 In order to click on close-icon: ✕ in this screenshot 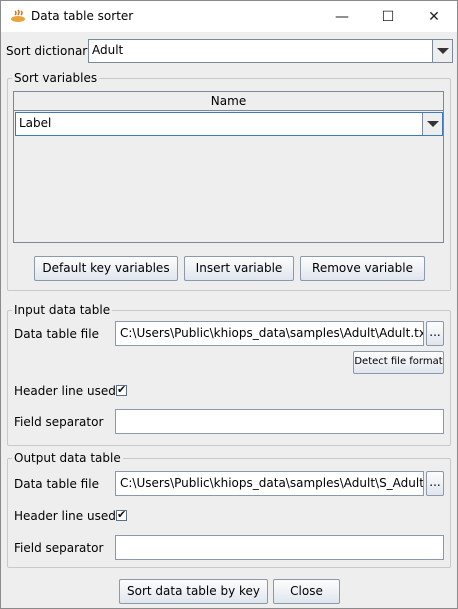, I will do `click(434, 16)`.